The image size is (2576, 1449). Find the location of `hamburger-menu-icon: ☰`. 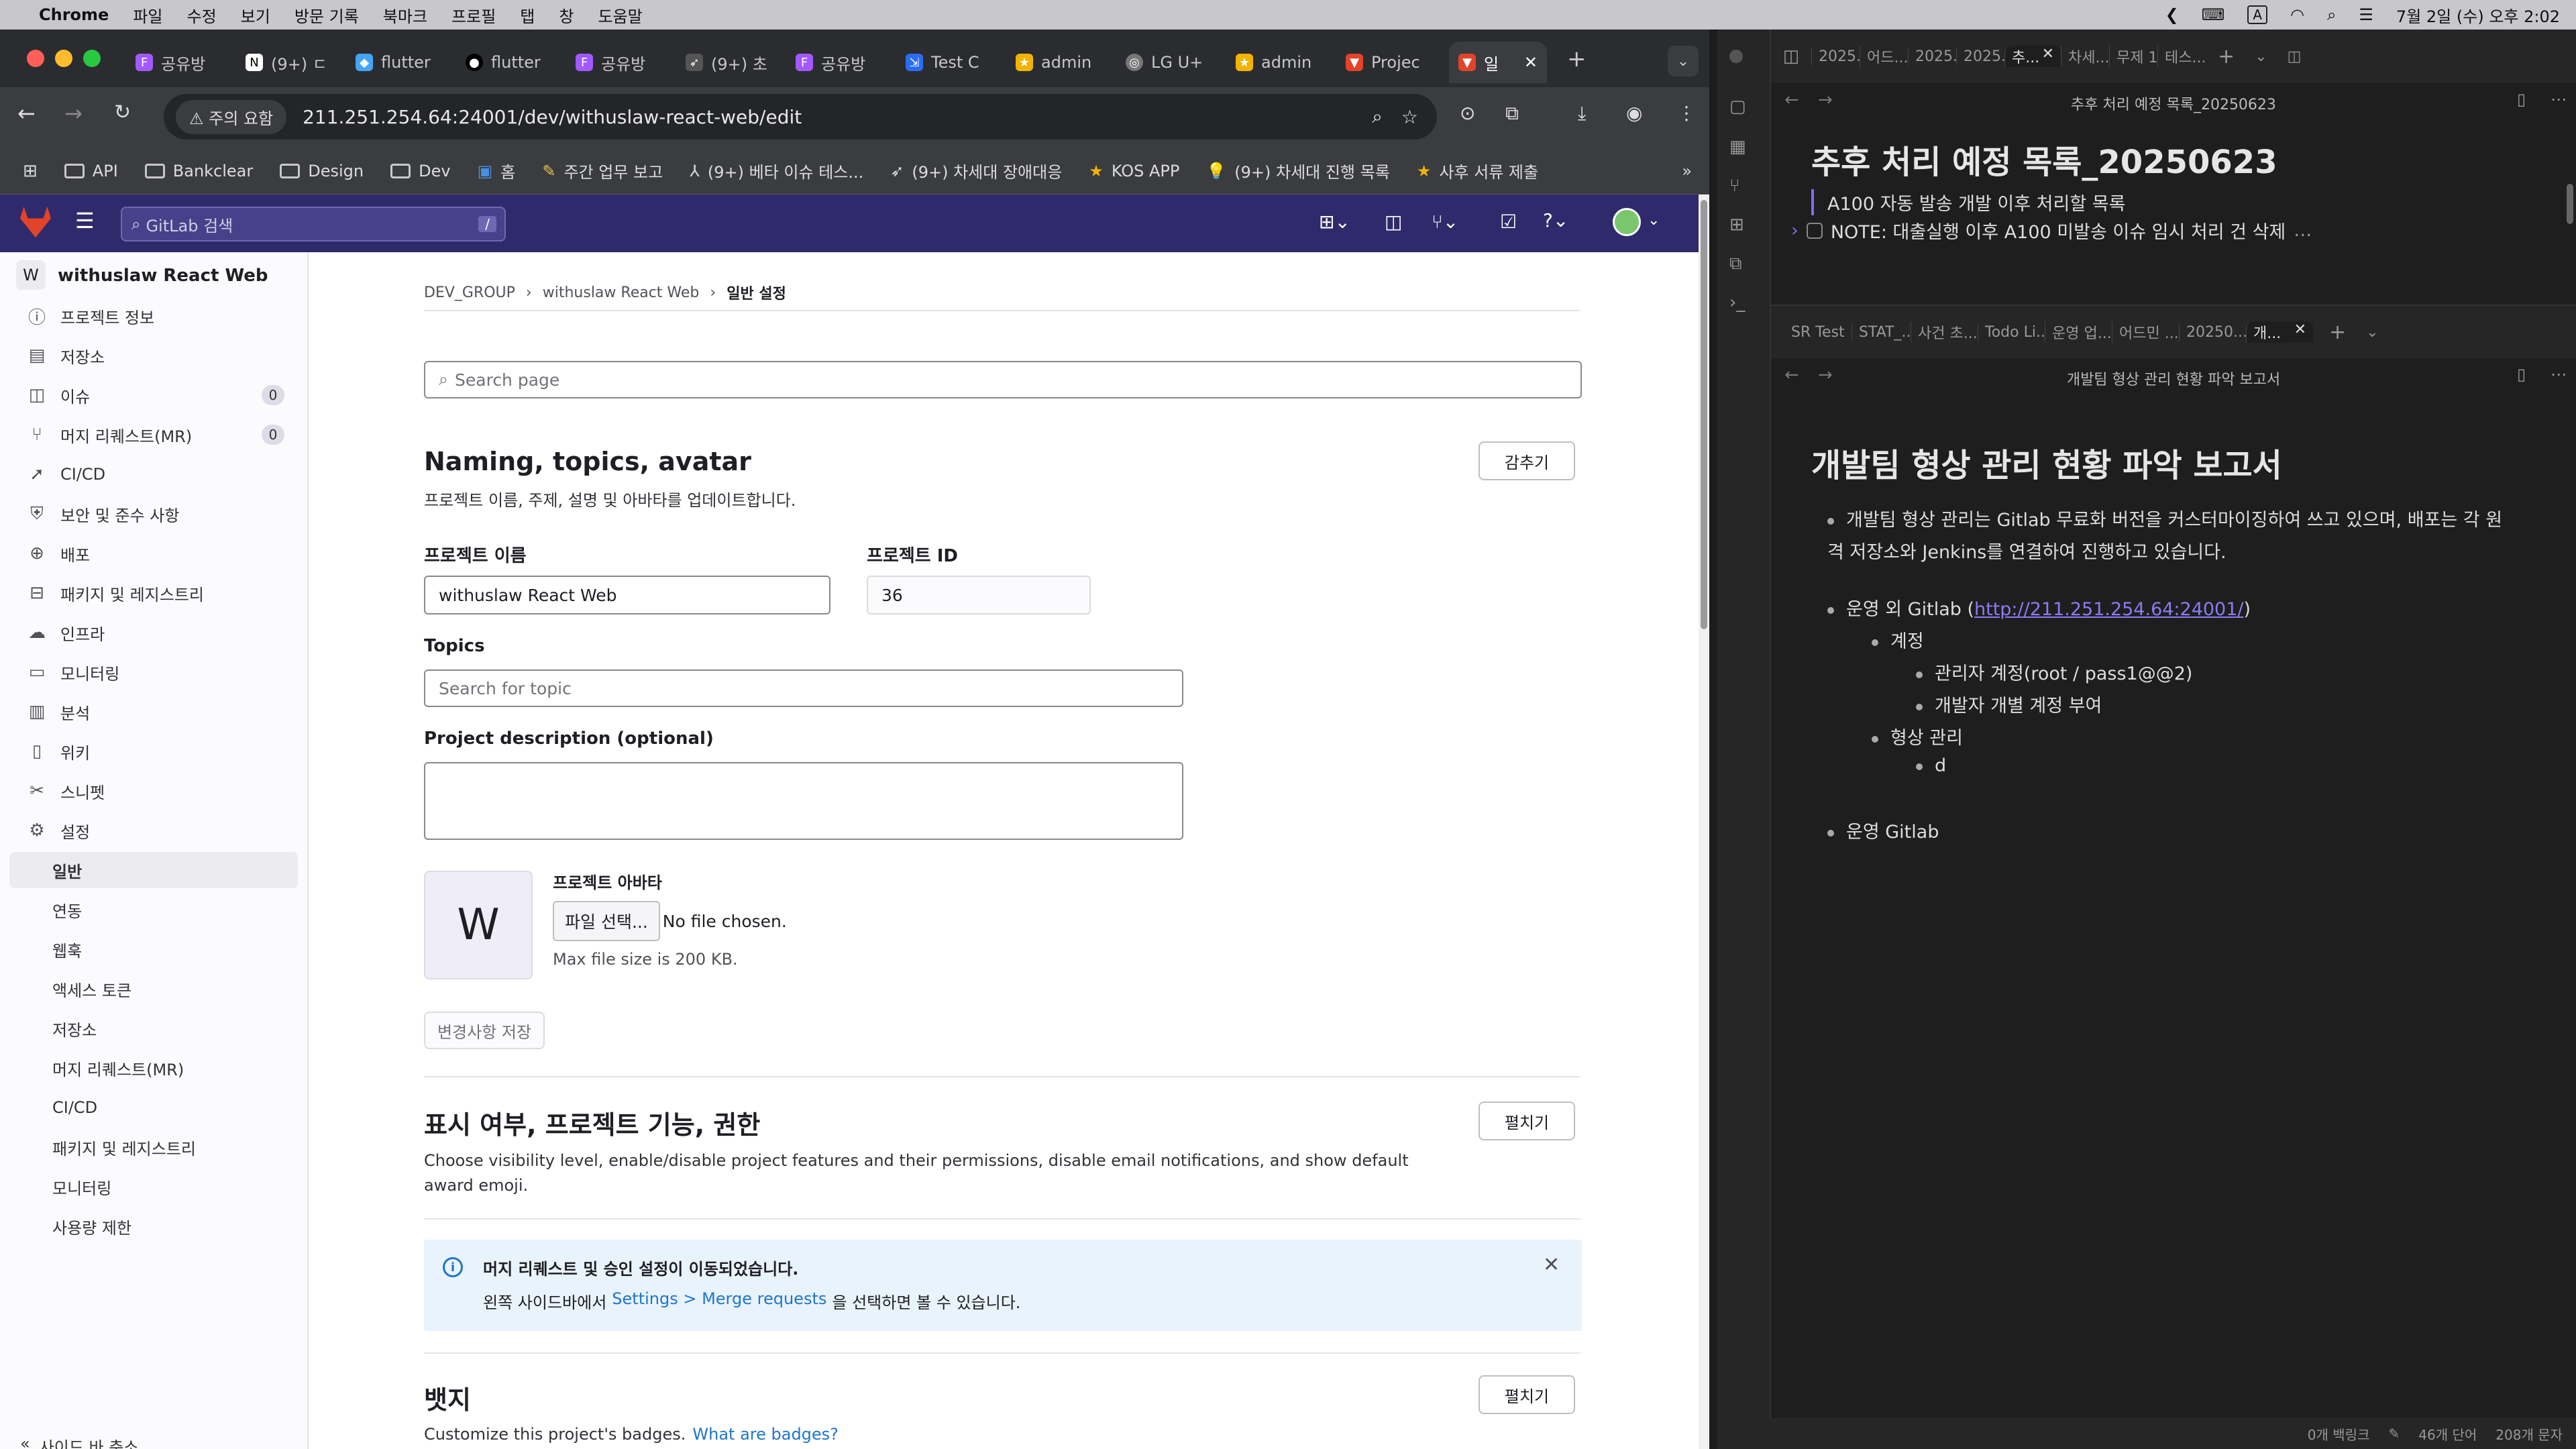

hamburger-menu-icon: ☰ is located at coordinates (85, 220).